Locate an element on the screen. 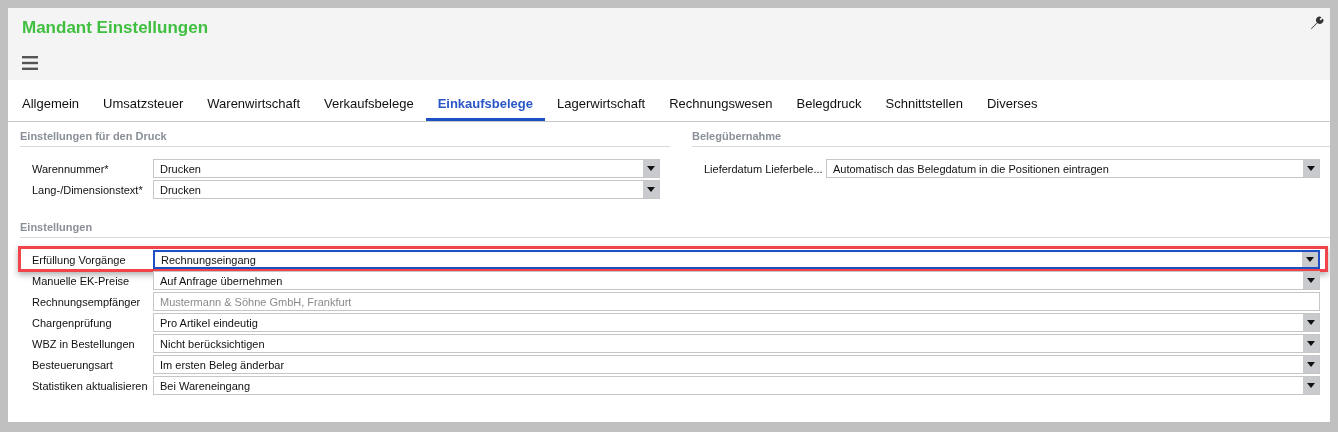  field-label: Manuelle EK-Preise is located at coordinates (81, 280).